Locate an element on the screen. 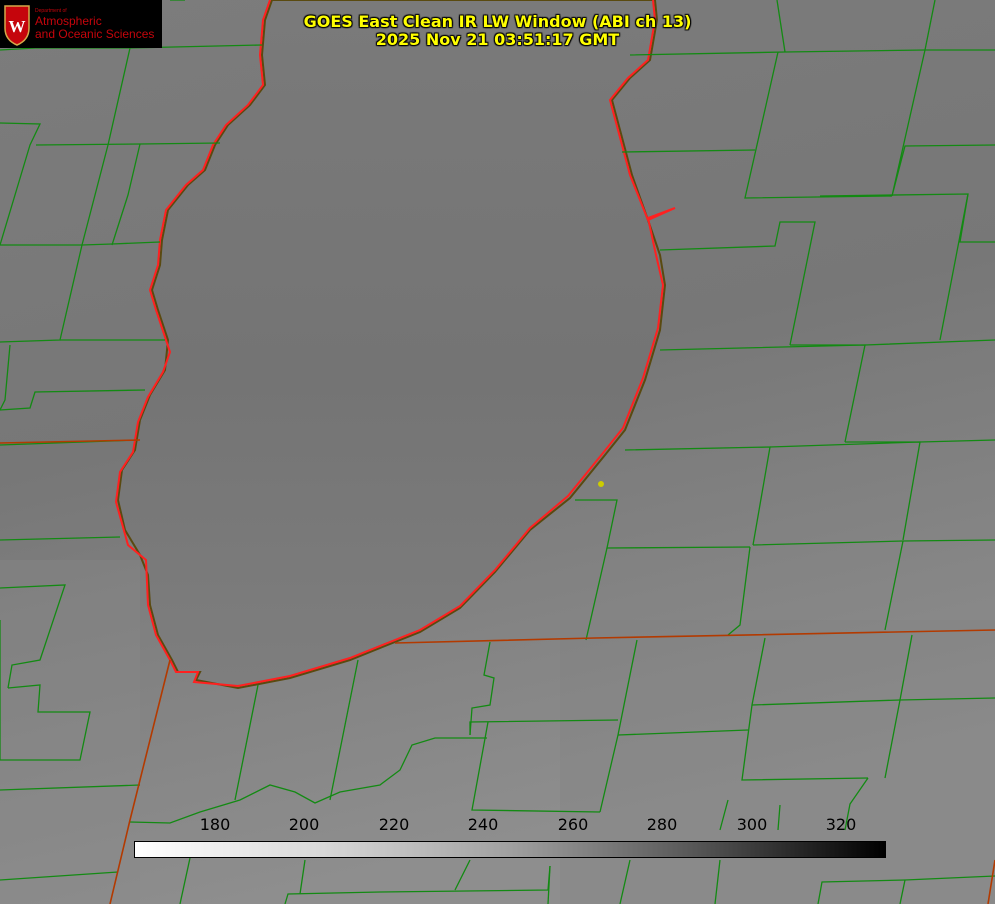  image-title: GOES East Clean IR LW Window (ABI ch 13) is located at coordinates (497, 21).